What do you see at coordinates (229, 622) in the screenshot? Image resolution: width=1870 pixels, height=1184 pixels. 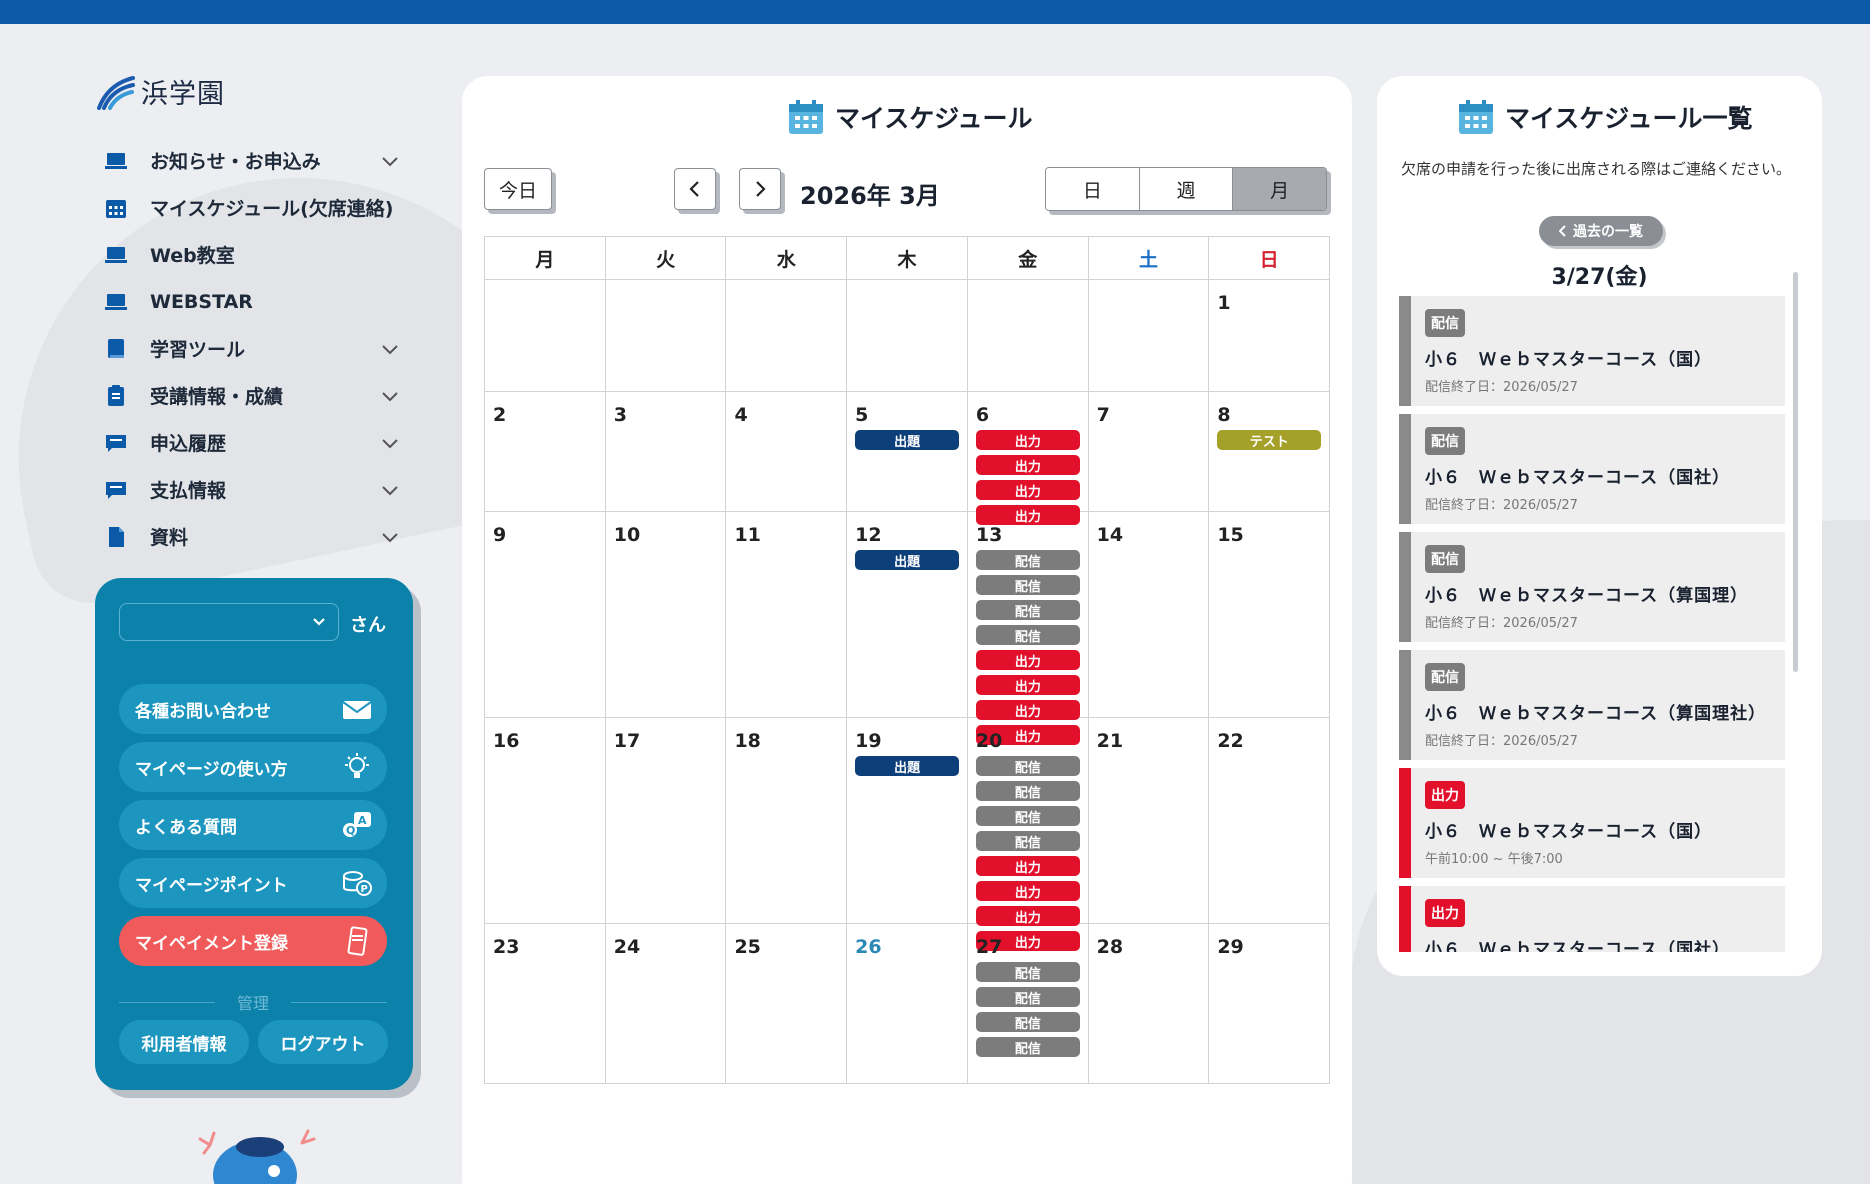 I see `user-select` at bounding box center [229, 622].